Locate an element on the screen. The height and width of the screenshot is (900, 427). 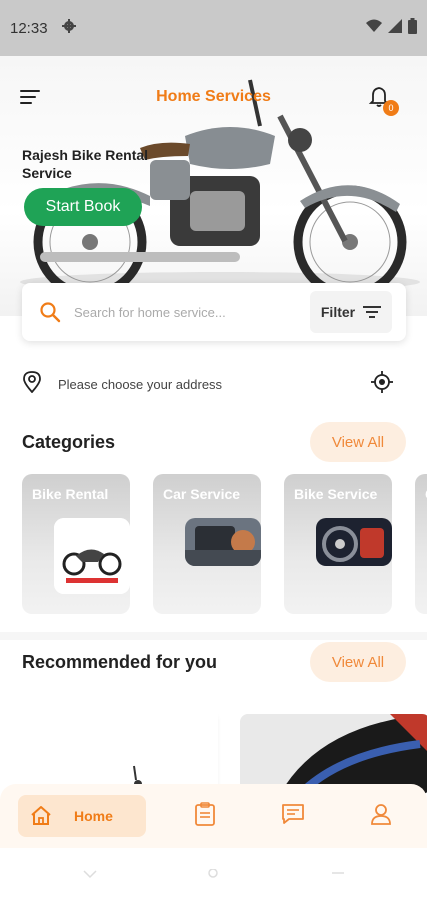
recommended-header: Recommended for you View All is located at coordinates (214, 662).